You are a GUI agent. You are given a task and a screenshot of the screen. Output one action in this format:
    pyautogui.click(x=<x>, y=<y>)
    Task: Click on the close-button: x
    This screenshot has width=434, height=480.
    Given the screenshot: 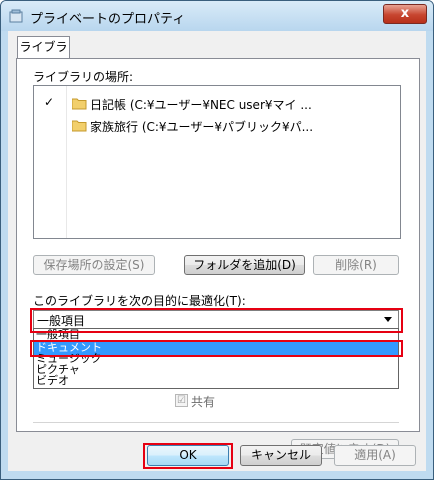 What is the action you would take?
    pyautogui.click(x=405, y=14)
    